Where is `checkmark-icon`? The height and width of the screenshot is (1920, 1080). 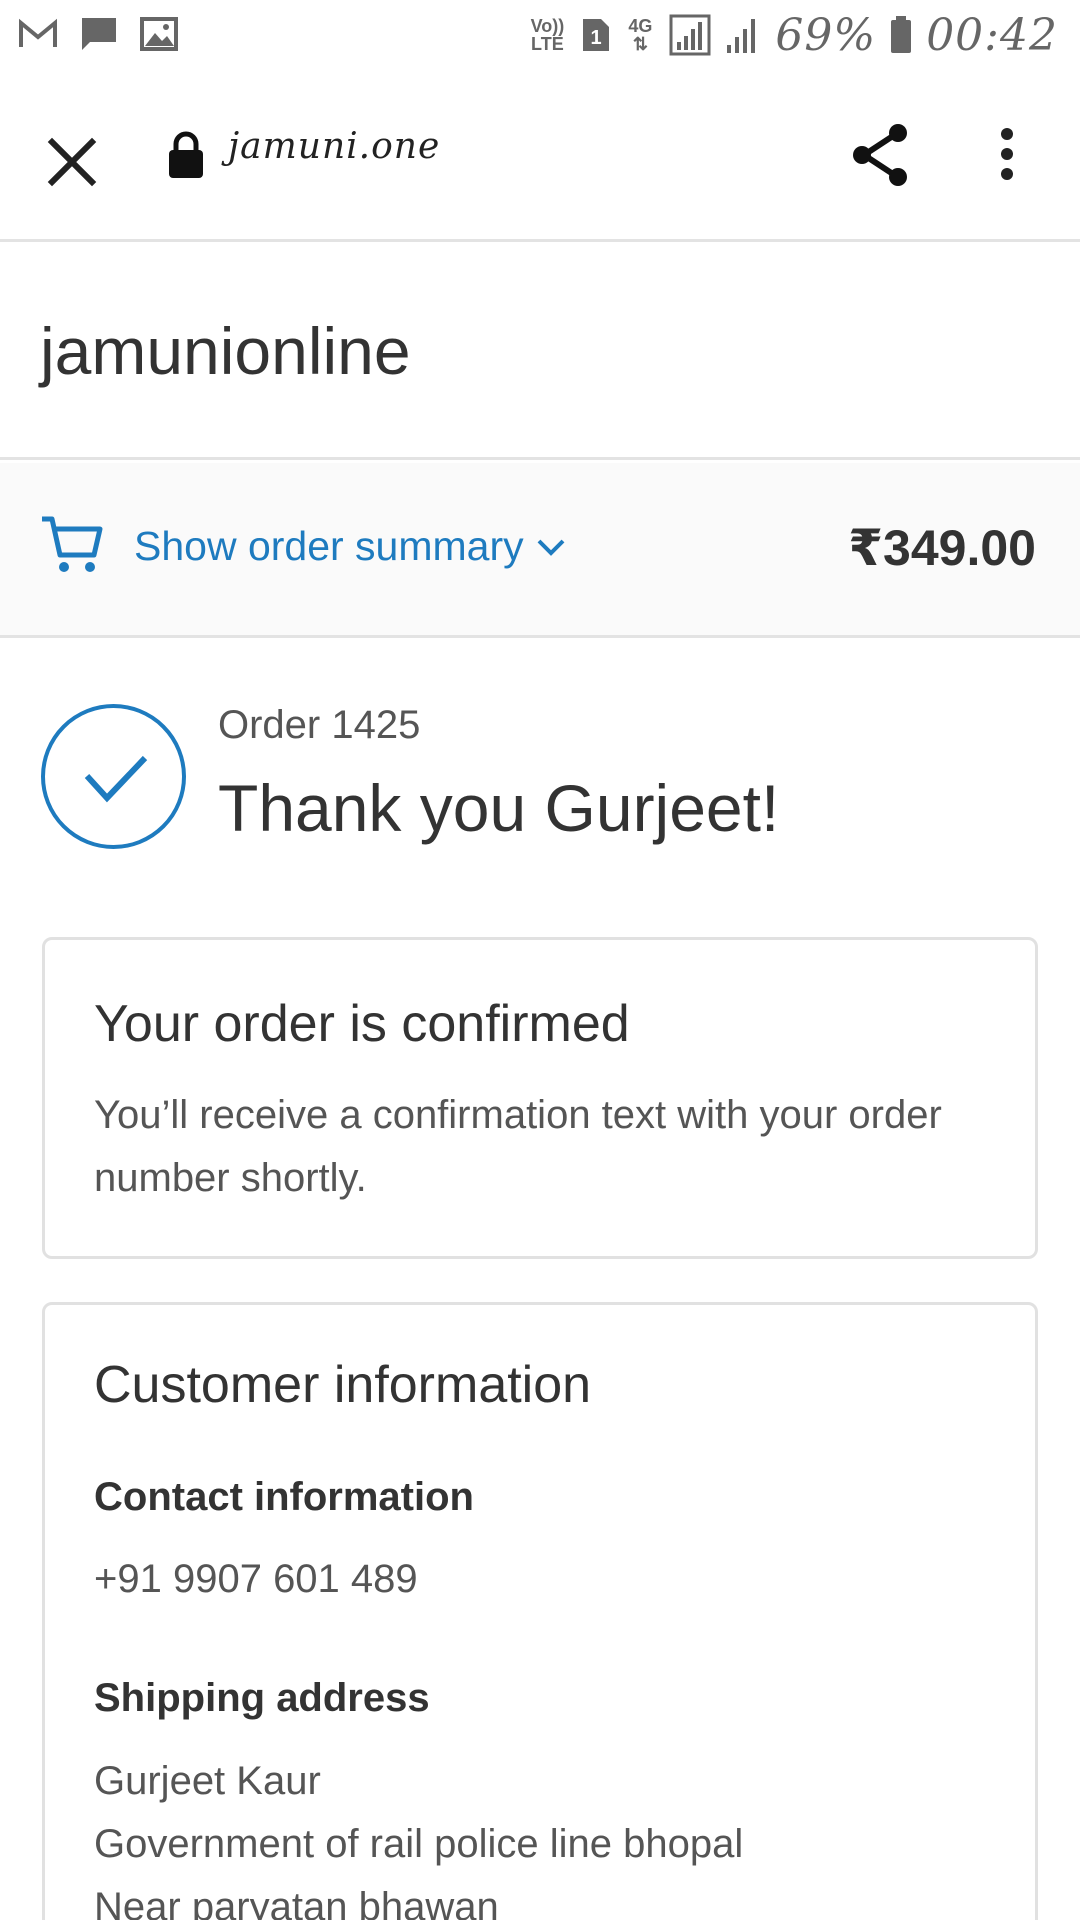 checkmark-icon is located at coordinates (116, 779).